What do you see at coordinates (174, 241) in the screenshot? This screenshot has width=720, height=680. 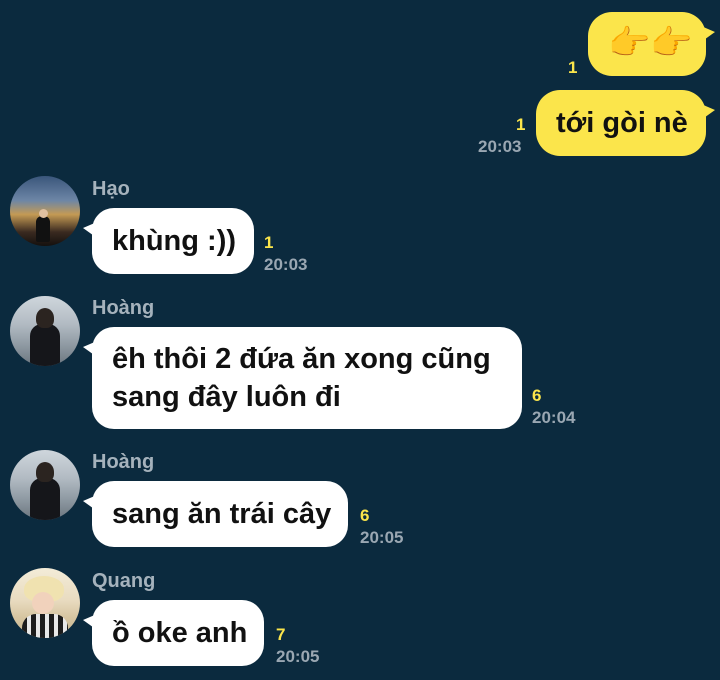 I see `message-text: khùng :))` at bounding box center [174, 241].